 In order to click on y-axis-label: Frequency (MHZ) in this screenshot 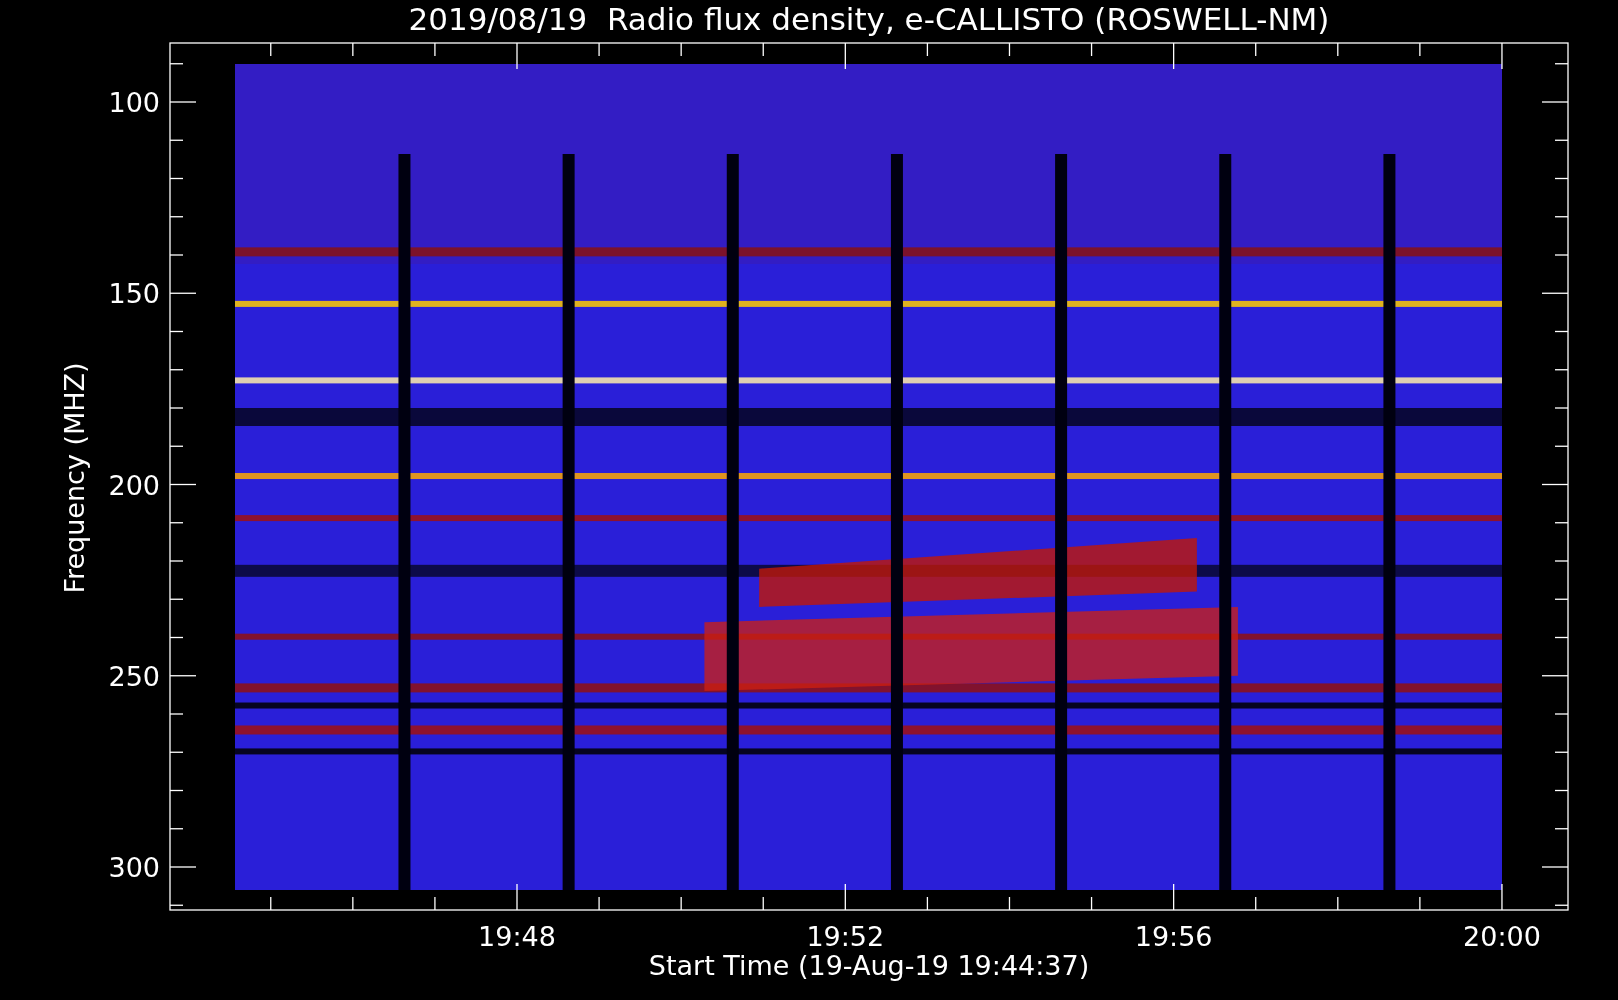, I will do `click(74, 478)`.